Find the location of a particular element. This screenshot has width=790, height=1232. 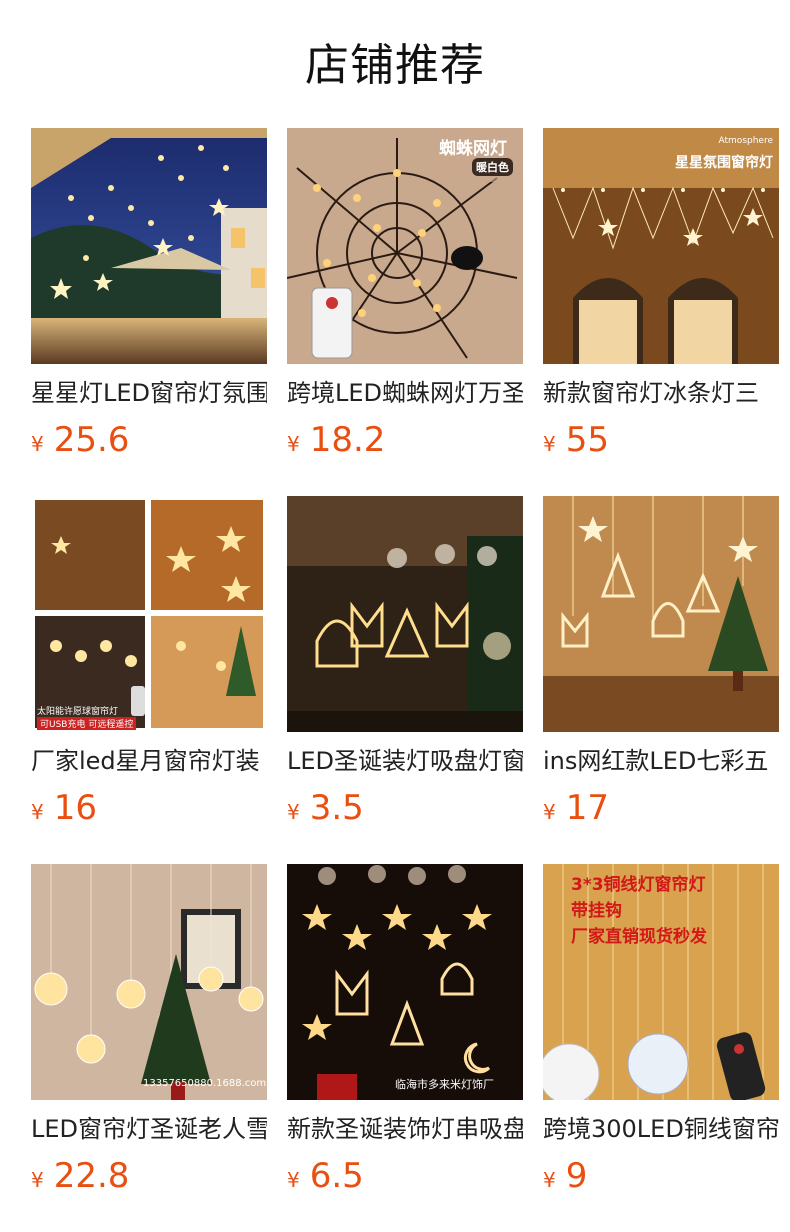

product-card: ins网红款LED七彩五 ¥17 is located at coordinates (661, 663).